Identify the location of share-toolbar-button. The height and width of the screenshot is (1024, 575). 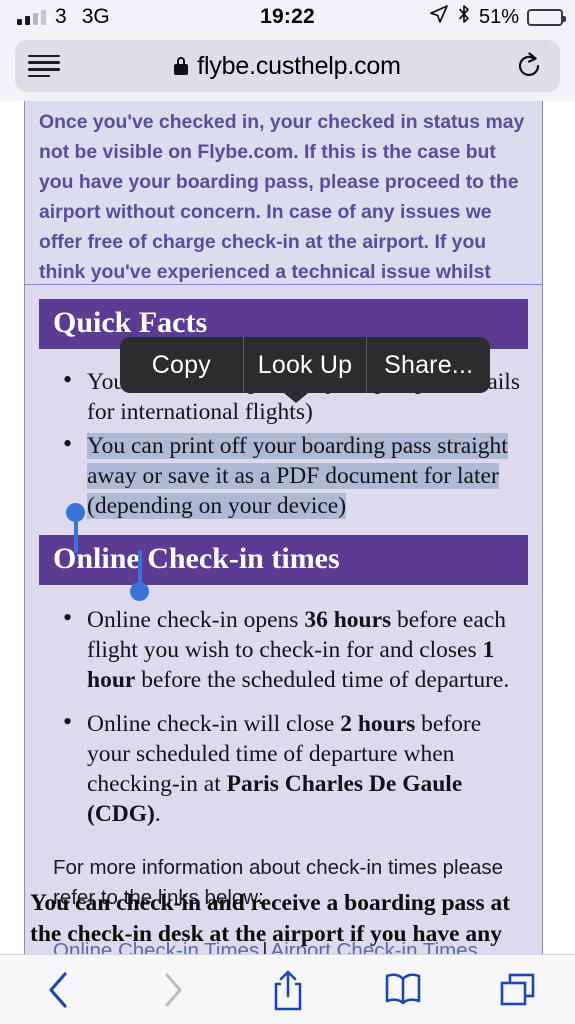
(287, 989).